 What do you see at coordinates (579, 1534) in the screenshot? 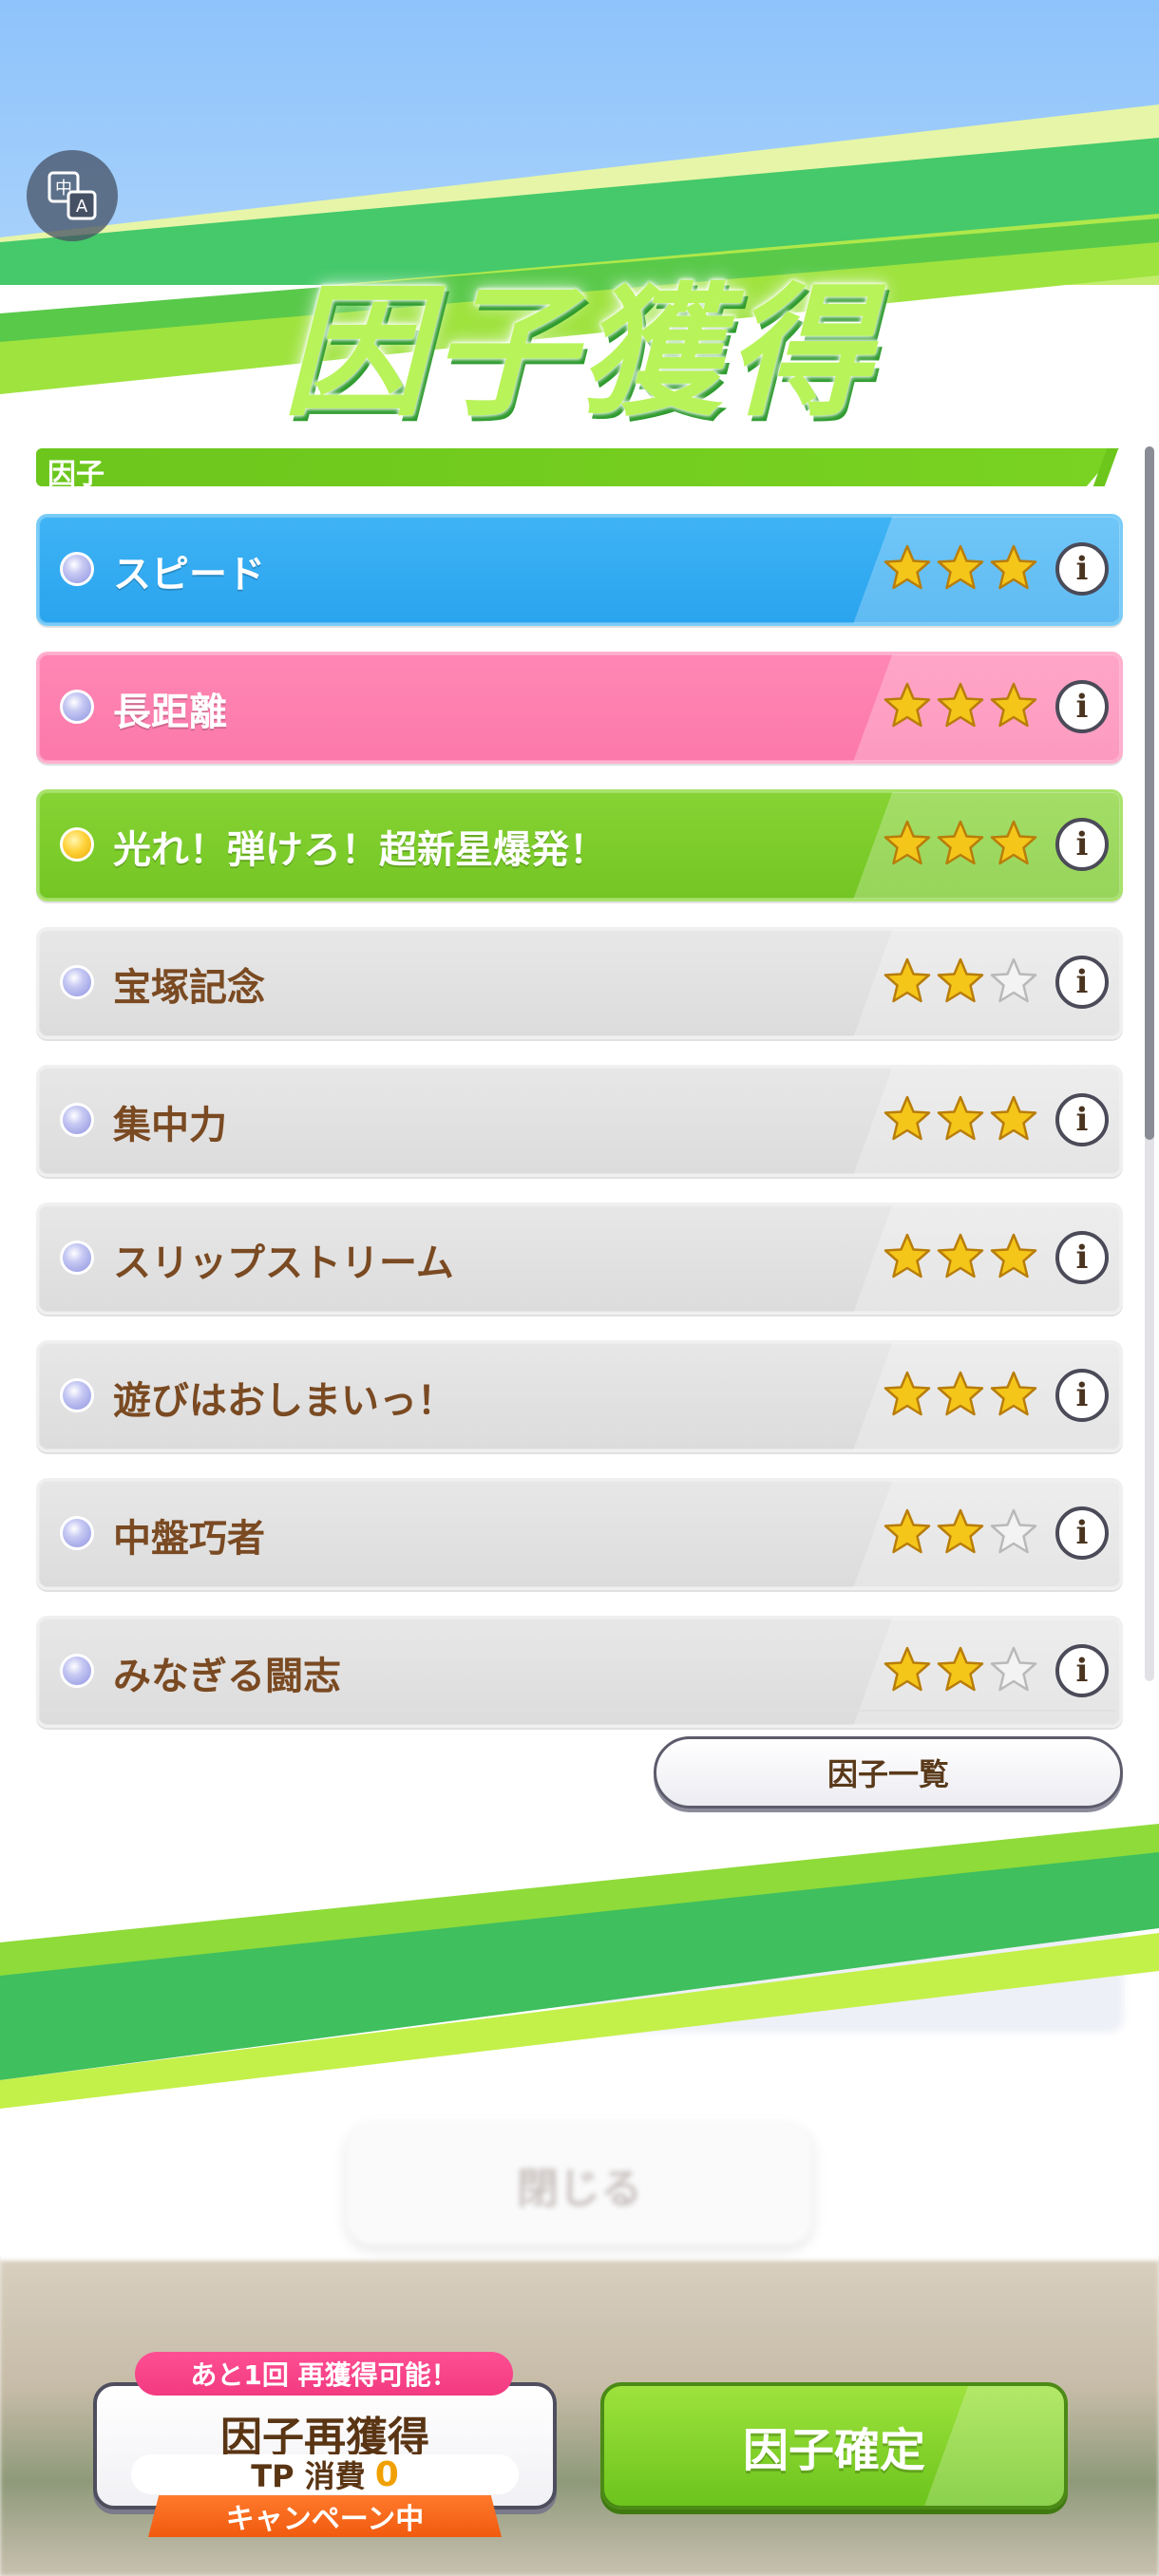
I see `factor-row: 中盤巧者 i` at bounding box center [579, 1534].